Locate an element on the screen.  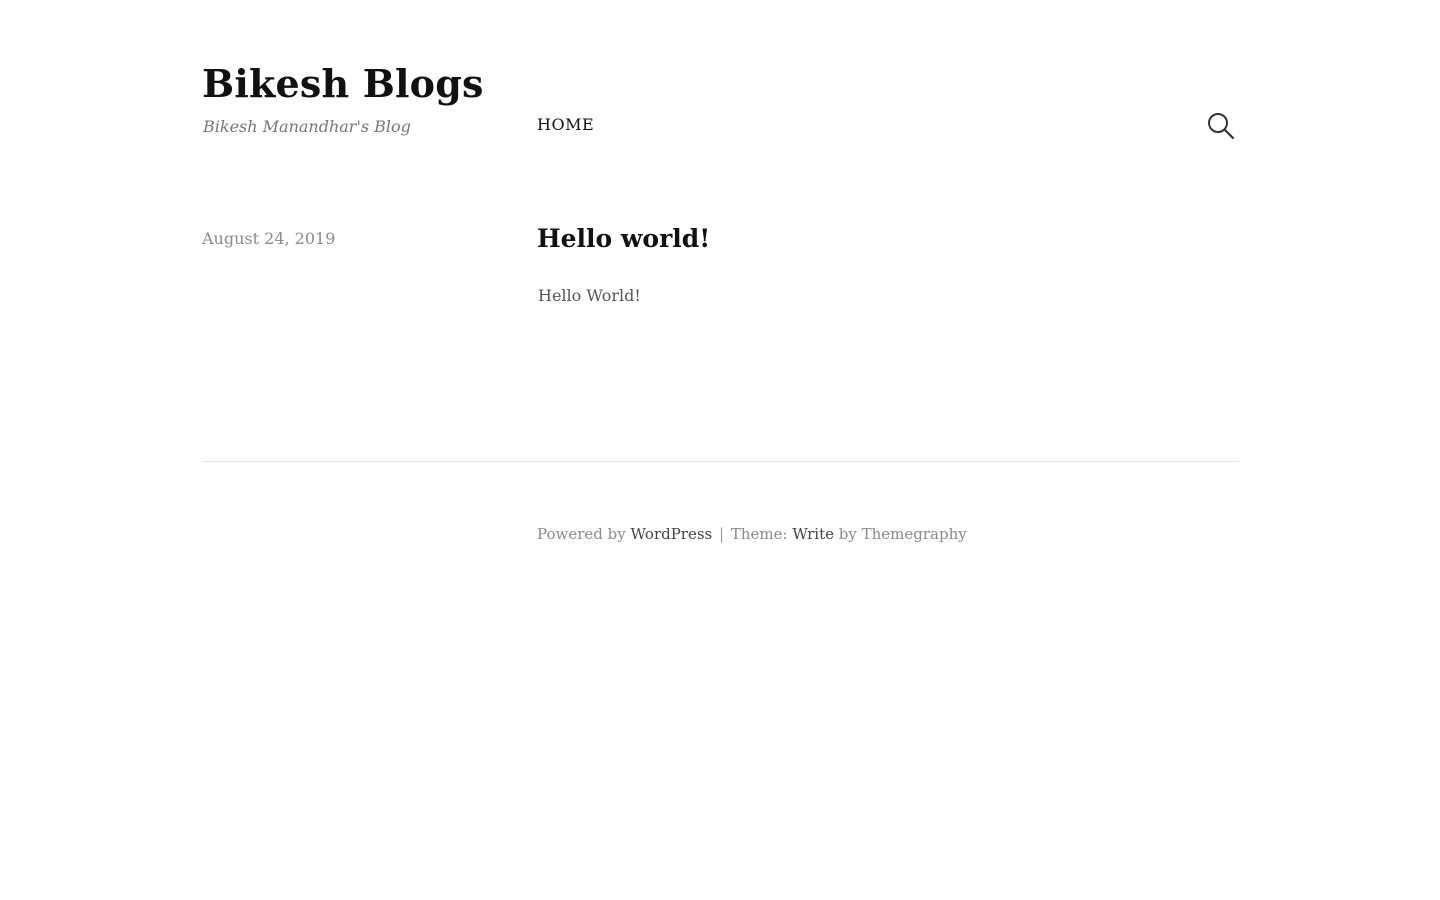
theme-link: Write is located at coordinates (813, 534).